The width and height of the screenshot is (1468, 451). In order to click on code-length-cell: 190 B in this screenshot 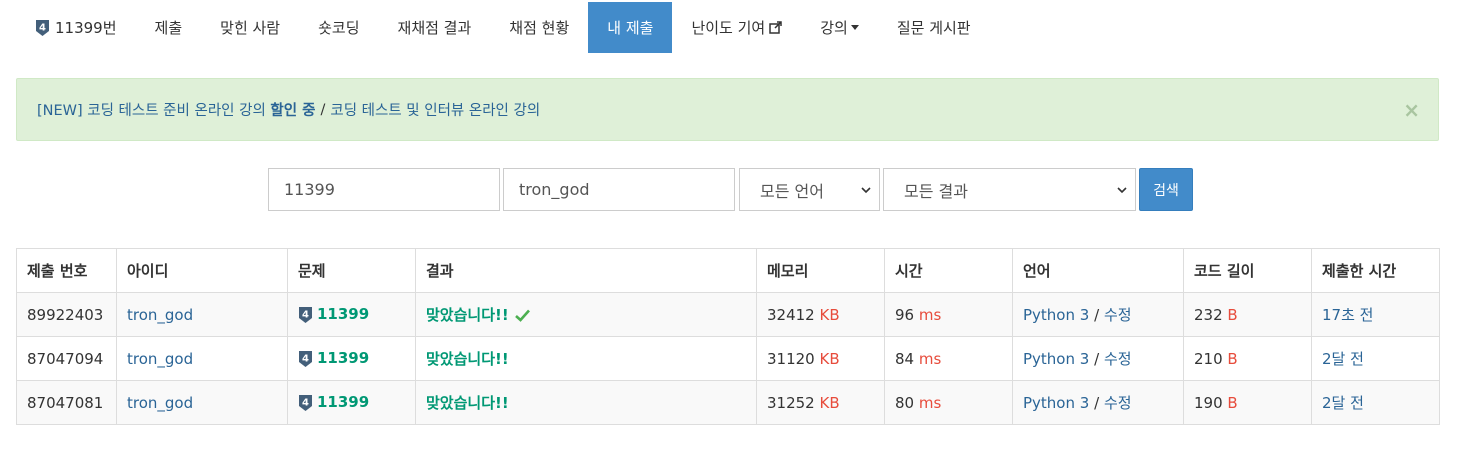, I will do `click(1247, 402)`.